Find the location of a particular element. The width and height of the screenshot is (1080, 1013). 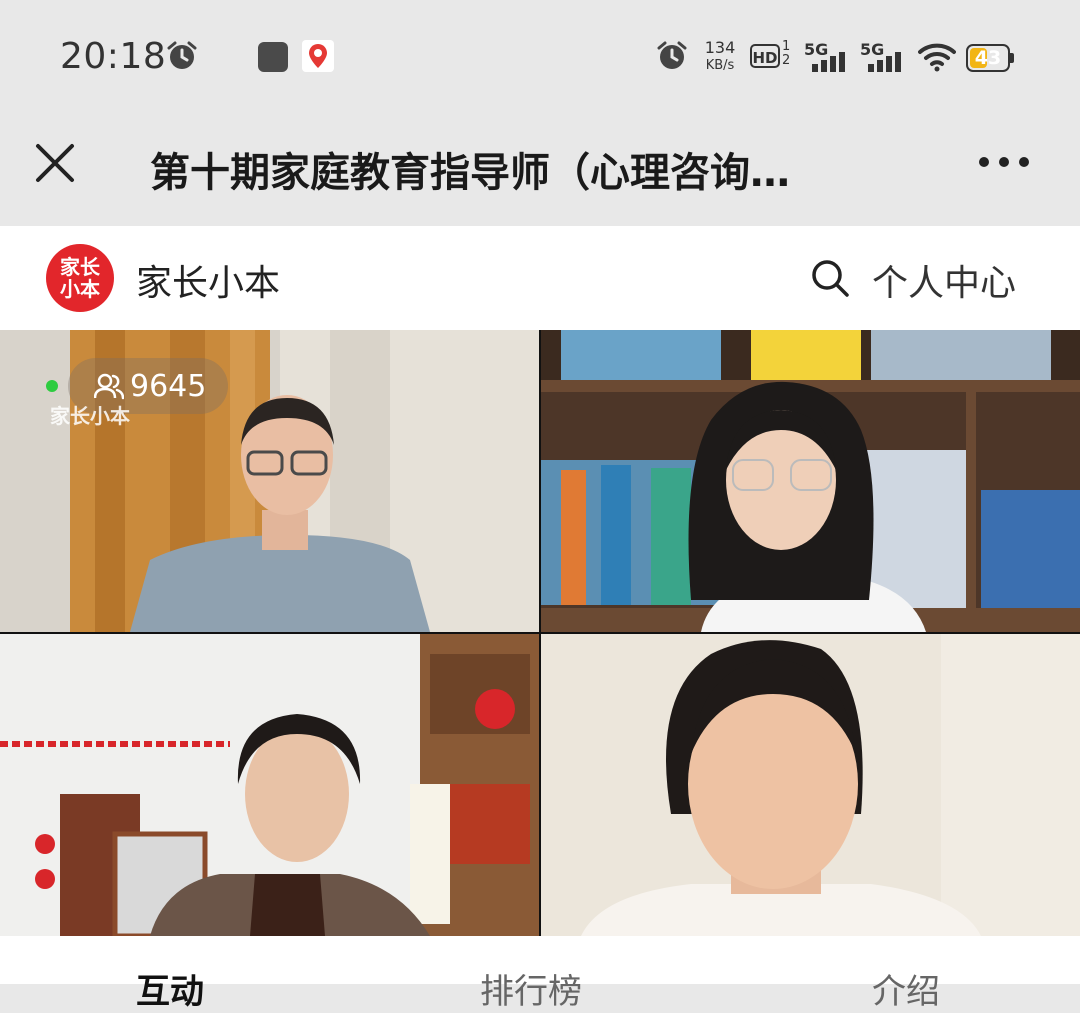

hd-badge: HD is located at coordinates (765, 56).